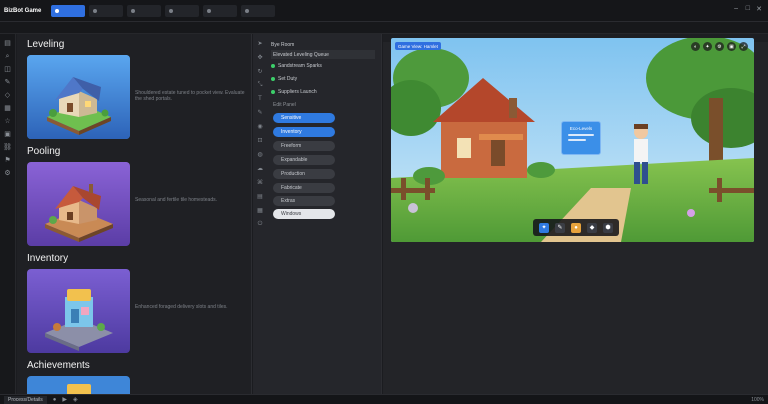  What do you see at coordinates (259, 112) in the screenshot?
I see `pen-icon: ✎` at bounding box center [259, 112].